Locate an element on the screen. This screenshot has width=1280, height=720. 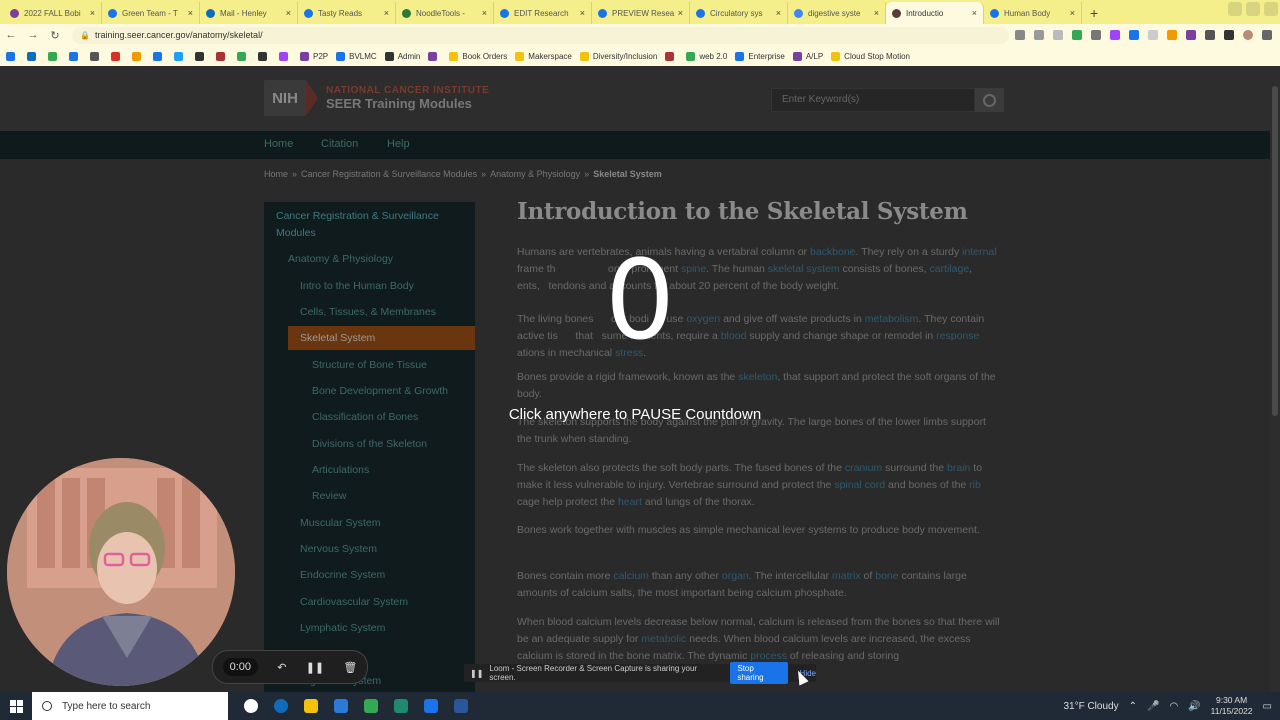
glossary-link: process is located at coordinates (768, 656).